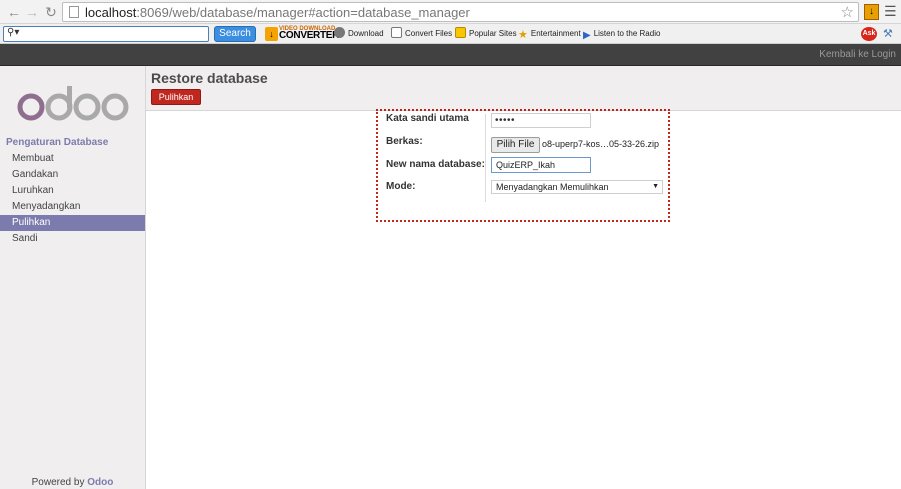  Describe the element at coordinates (552, 187) in the screenshot. I see `mode-select-value: Menyadangkan Memulihkan` at that location.